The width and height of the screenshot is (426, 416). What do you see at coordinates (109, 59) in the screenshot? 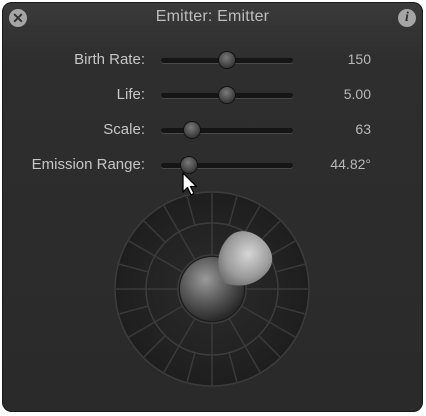
I see `birth-rate-label: Birth Rate:` at bounding box center [109, 59].